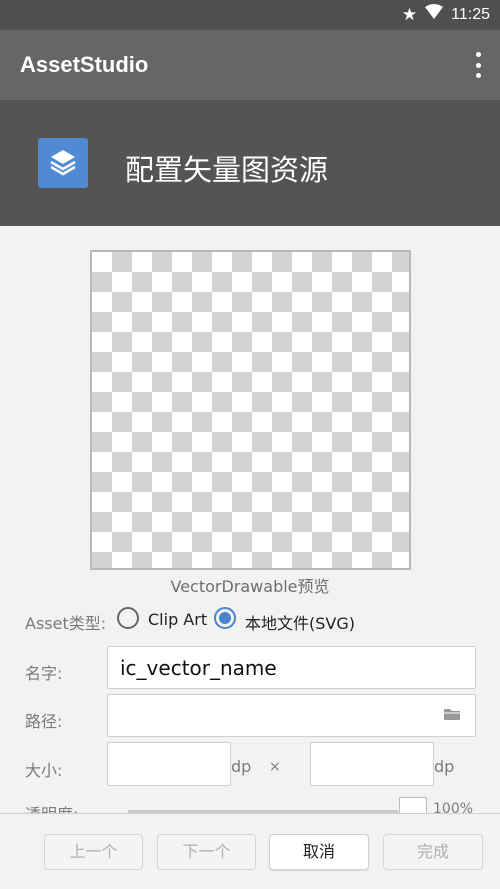 The height and width of the screenshot is (889, 500). Describe the element at coordinates (319, 852) in the screenshot. I see `cancel-button: 取消` at that location.